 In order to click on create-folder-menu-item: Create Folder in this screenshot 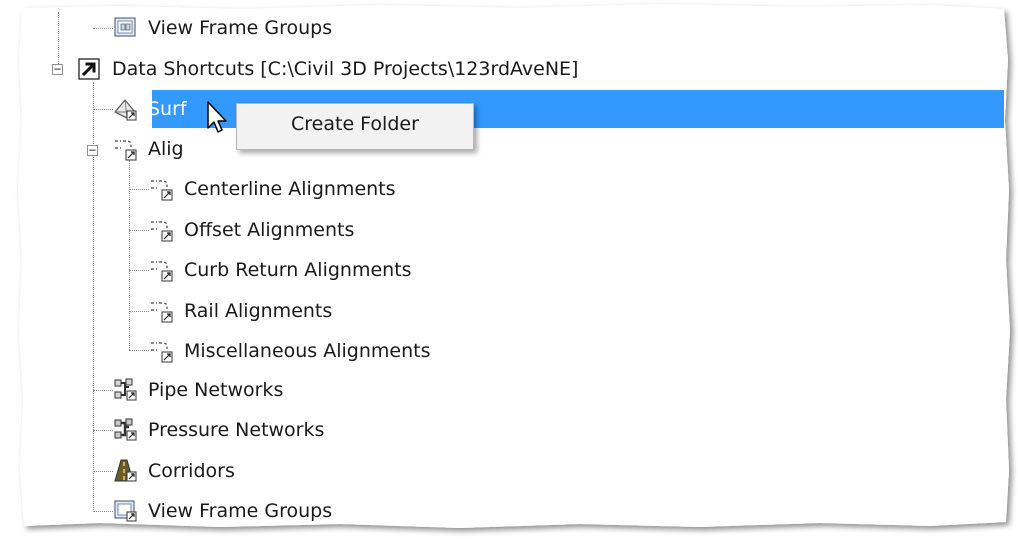, I will do `click(355, 124)`.